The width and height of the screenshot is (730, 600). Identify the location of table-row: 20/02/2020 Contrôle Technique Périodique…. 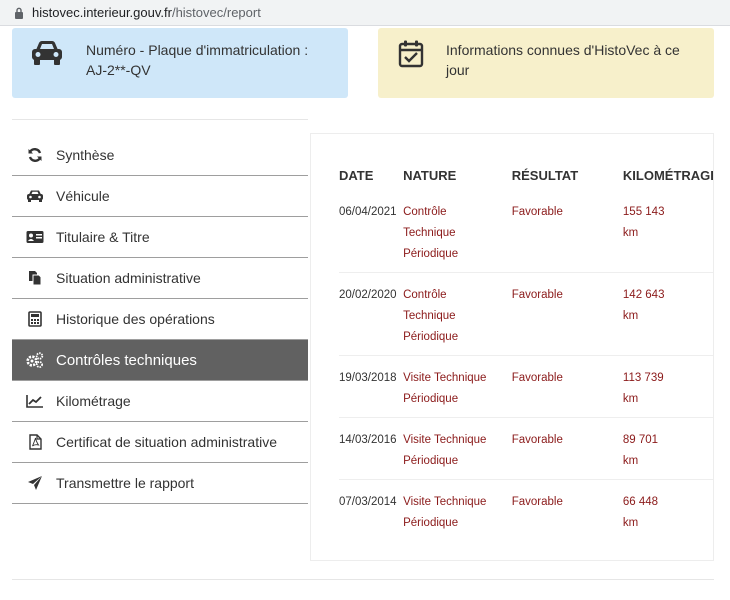
(526, 314).